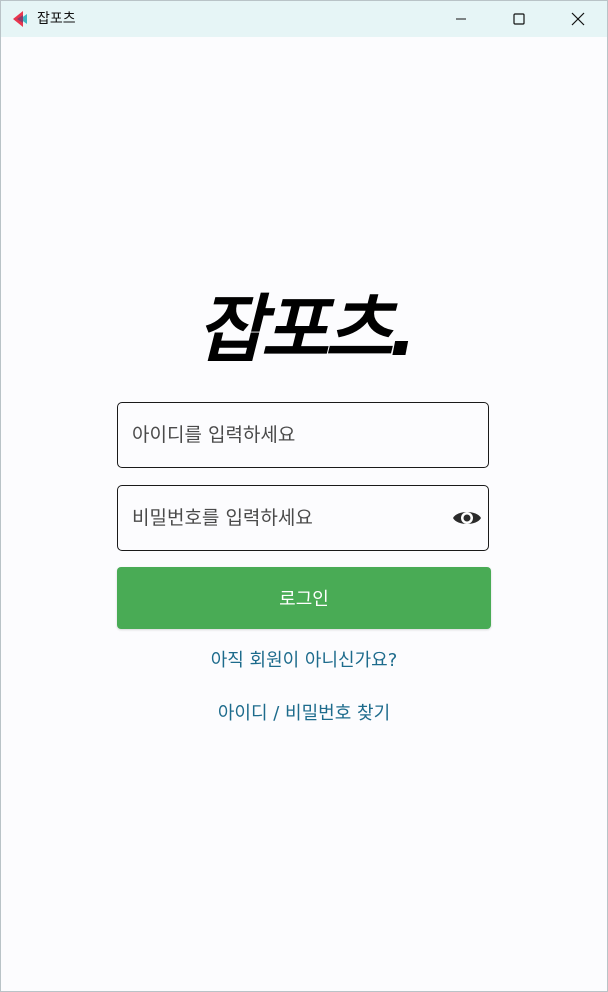  I want to click on close-button, so click(578, 19).